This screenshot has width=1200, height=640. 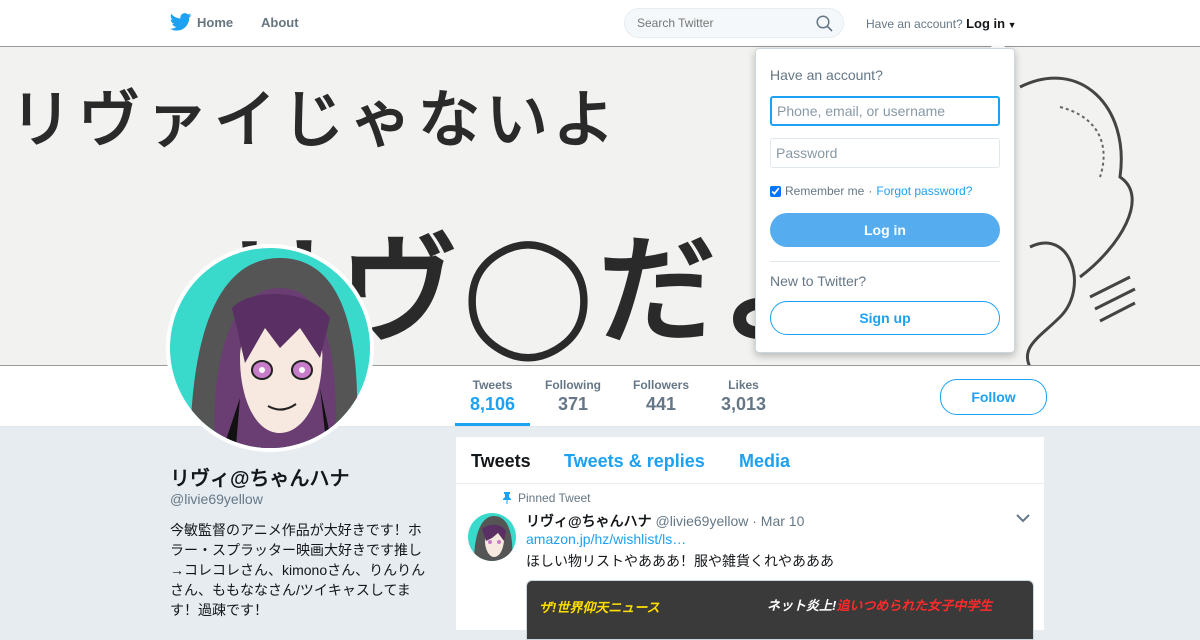 I want to click on nav-about-link: About, so click(x=280, y=22).